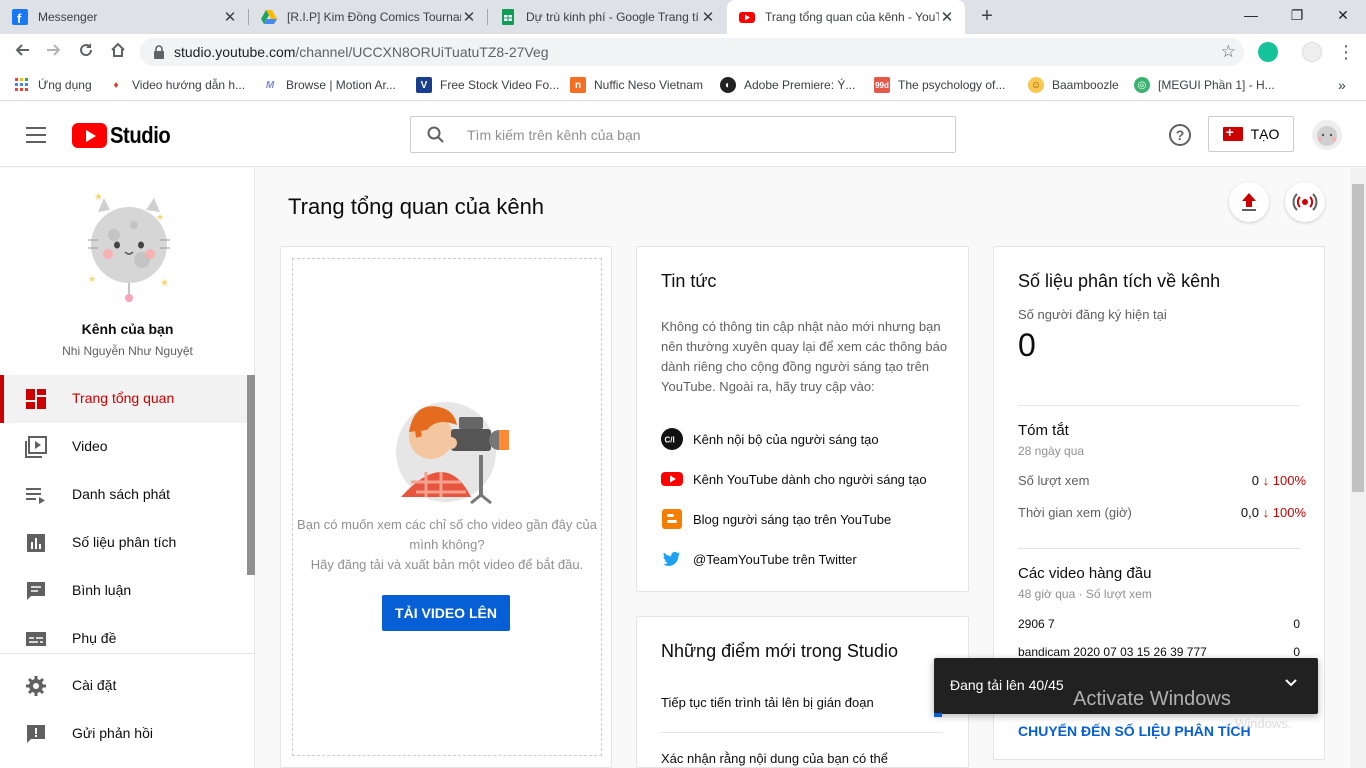 This screenshot has width=1366, height=768. I want to click on sidebar-item-label: Danh sách phát, so click(121, 494).